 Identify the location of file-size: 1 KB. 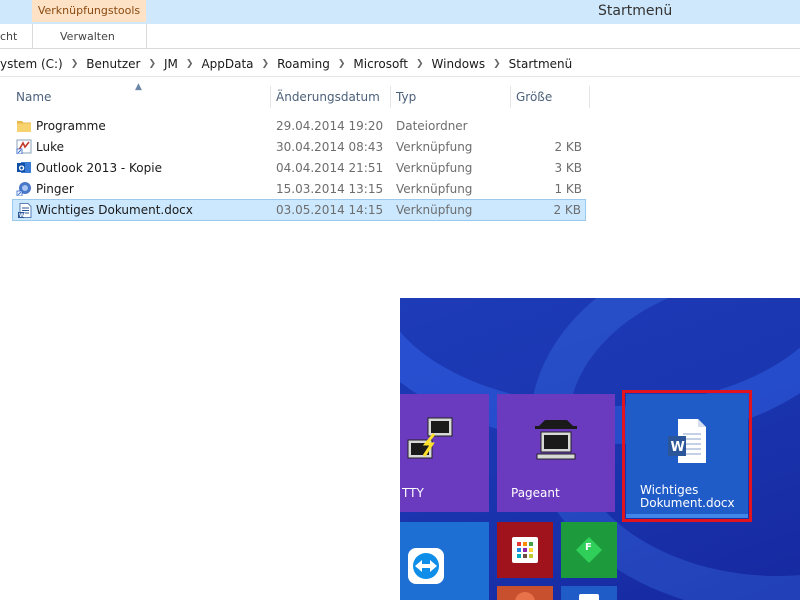
(568, 189).